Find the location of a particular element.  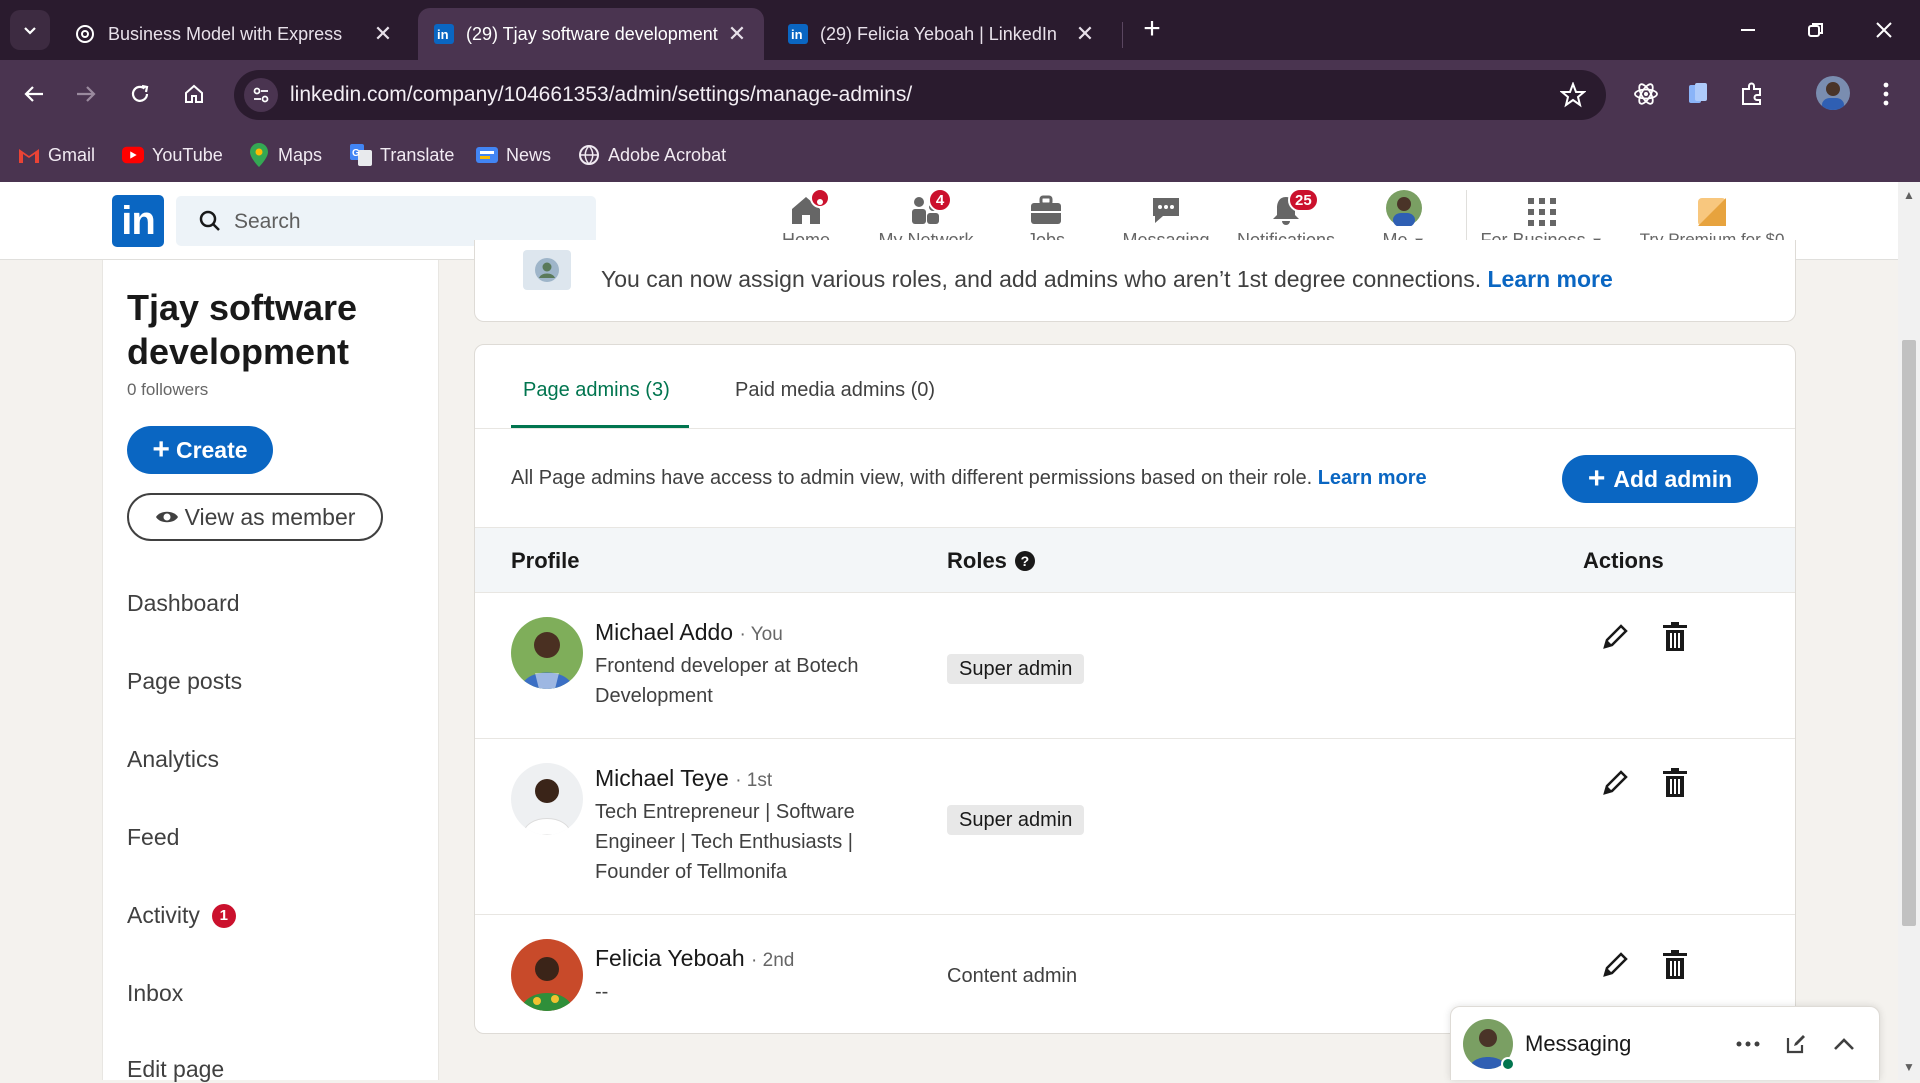

add-admin-label: Add admin is located at coordinates (1673, 478).